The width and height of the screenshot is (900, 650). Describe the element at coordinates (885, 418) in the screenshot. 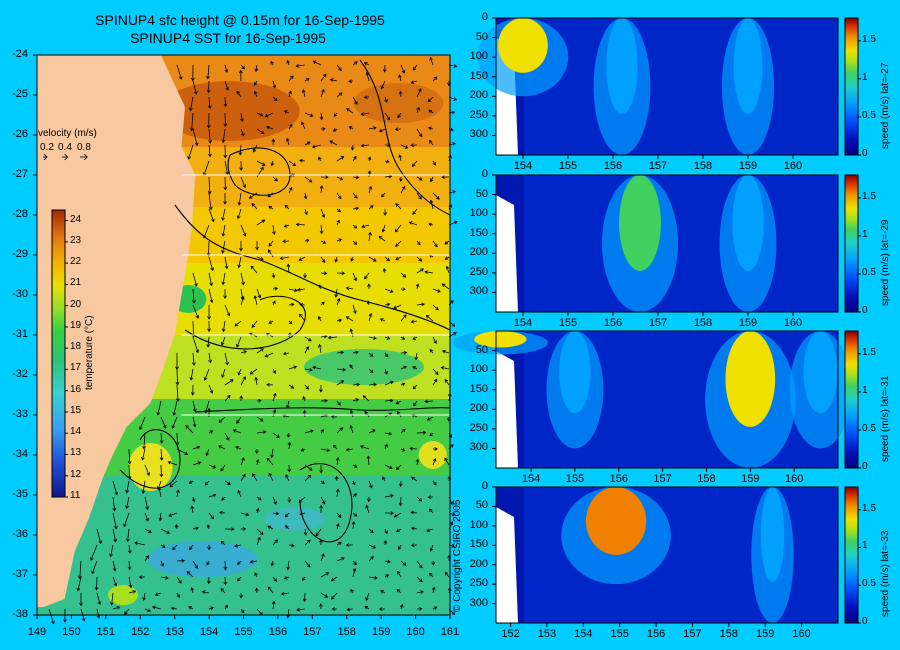

I see `speed-colorbar-label: speed (m/s) lat=-31` at that location.